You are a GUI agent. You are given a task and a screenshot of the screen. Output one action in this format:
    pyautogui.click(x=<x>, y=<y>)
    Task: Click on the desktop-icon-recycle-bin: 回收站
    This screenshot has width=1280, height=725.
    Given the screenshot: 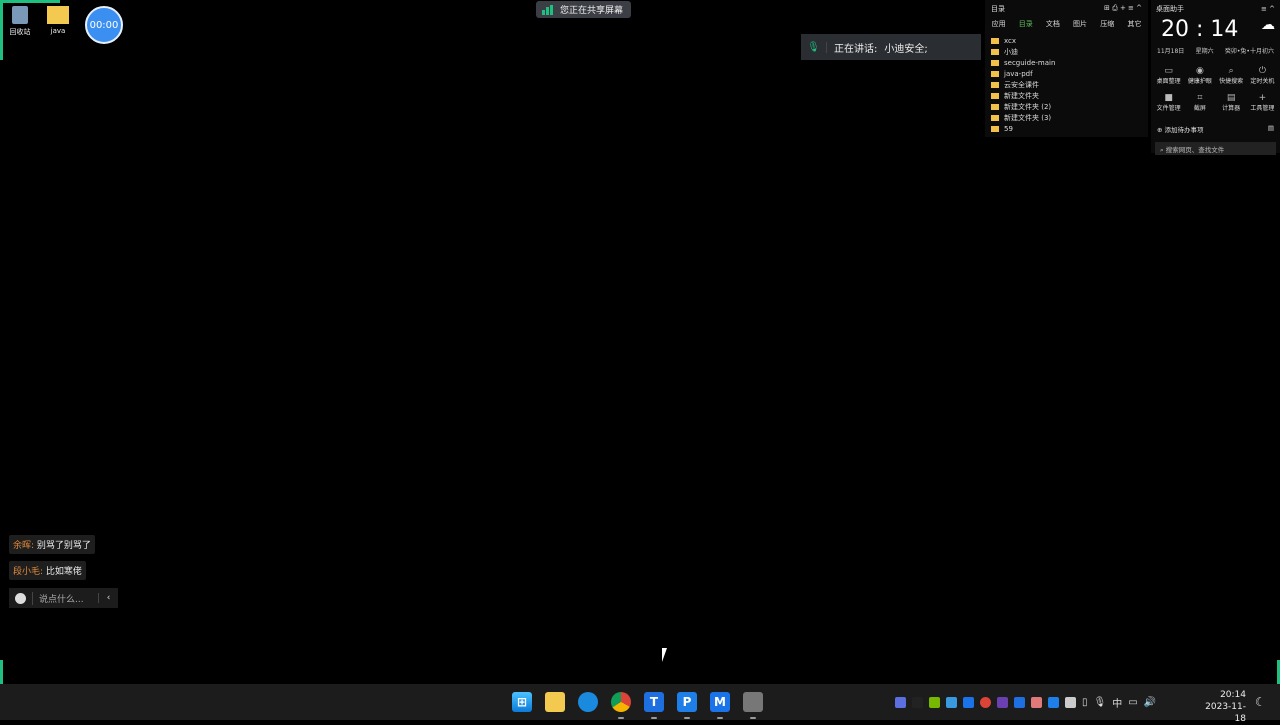 What is the action you would take?
    pyautogui.click(x=20, y=21)
    